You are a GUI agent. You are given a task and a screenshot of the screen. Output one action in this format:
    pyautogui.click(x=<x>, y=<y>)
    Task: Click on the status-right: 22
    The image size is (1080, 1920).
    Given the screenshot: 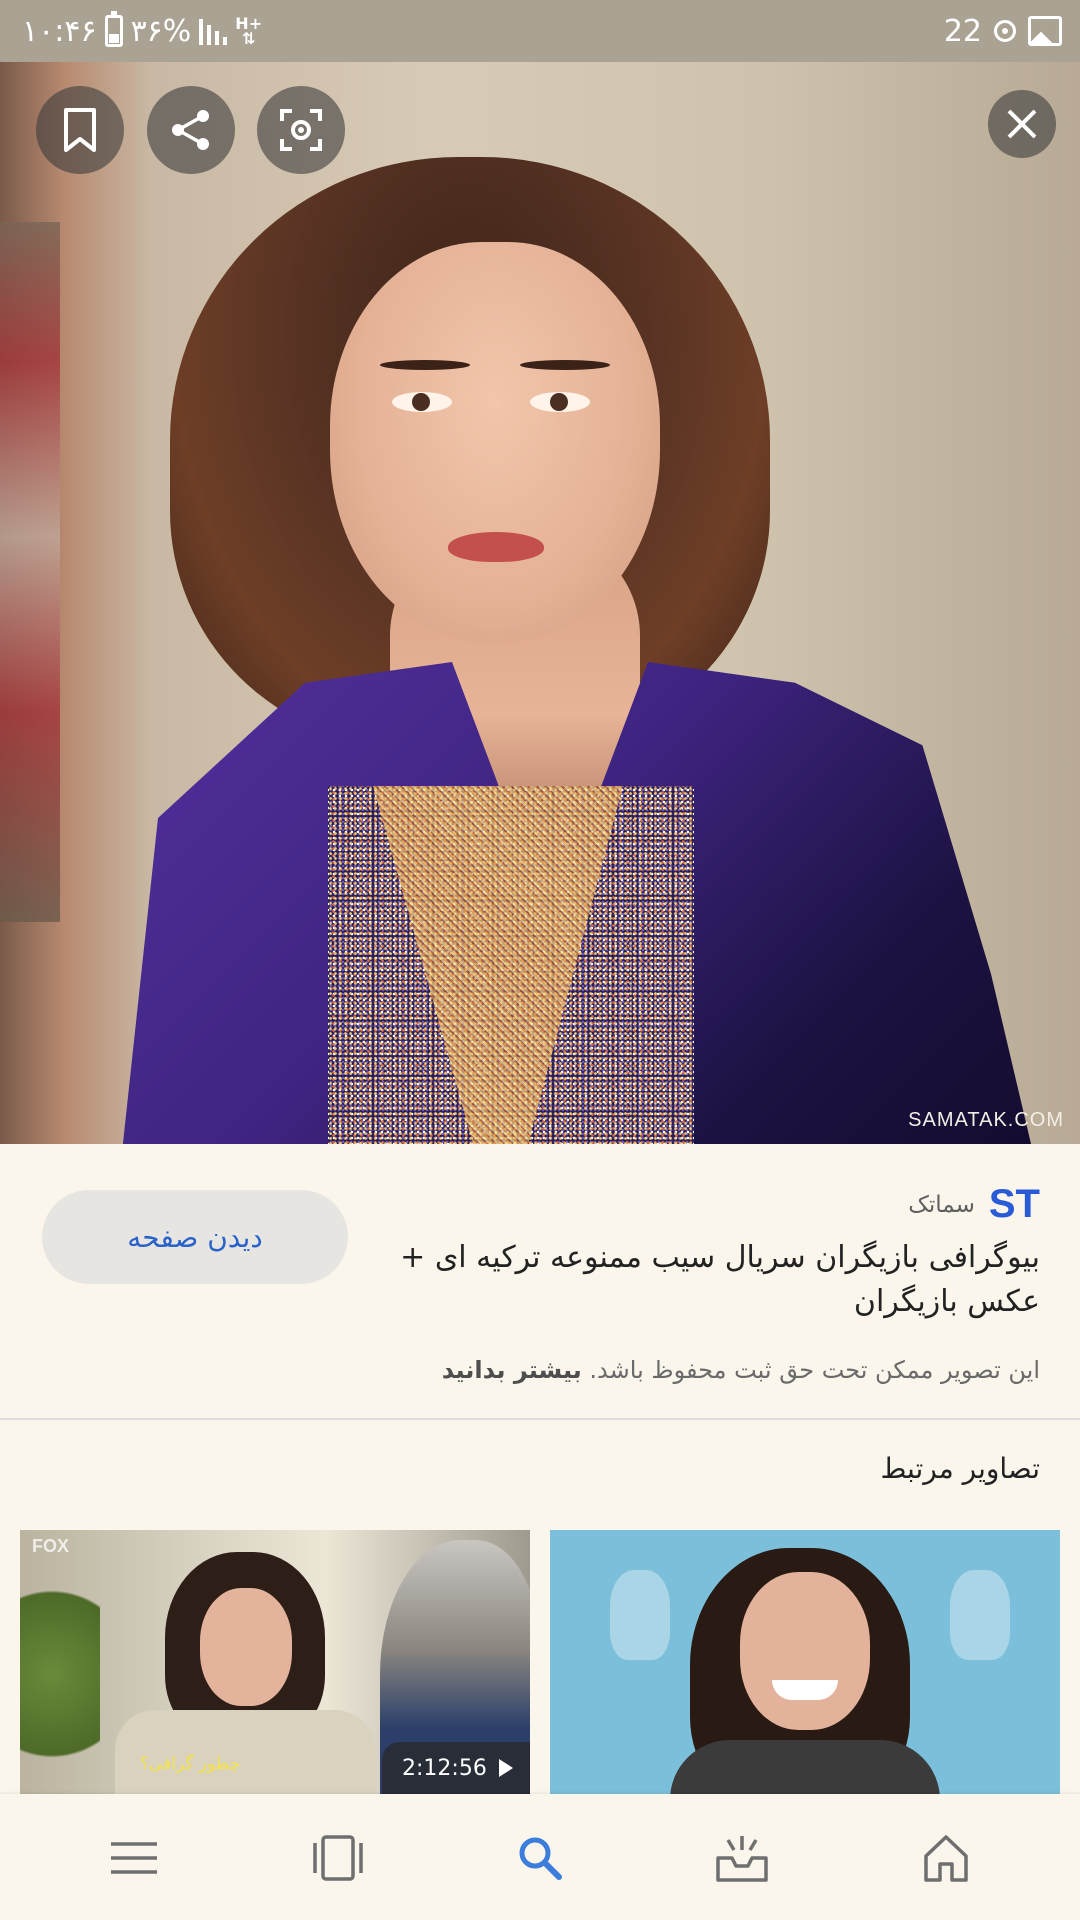 What is the action you would take?
    pyautogui.click(x=1003, y=31)
    